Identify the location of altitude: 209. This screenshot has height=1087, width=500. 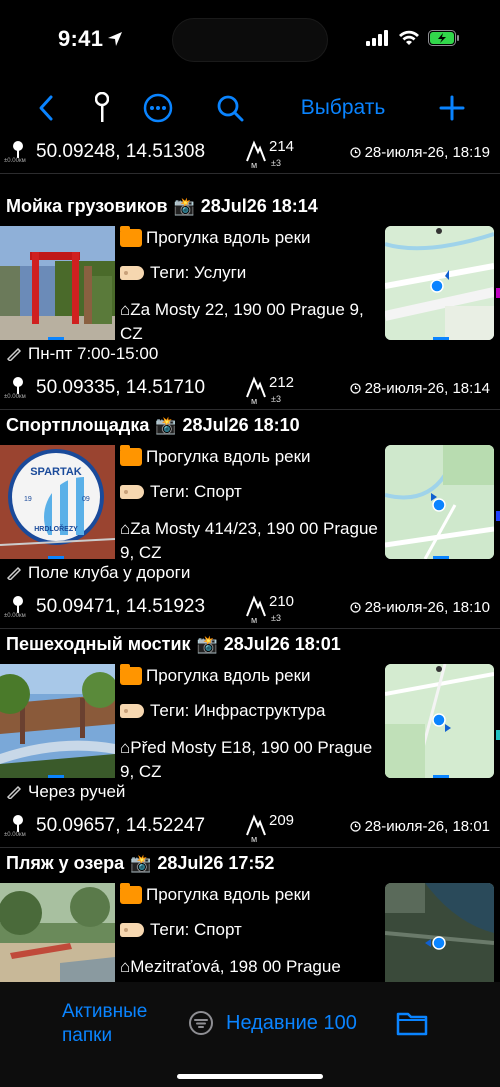
(282, 820).